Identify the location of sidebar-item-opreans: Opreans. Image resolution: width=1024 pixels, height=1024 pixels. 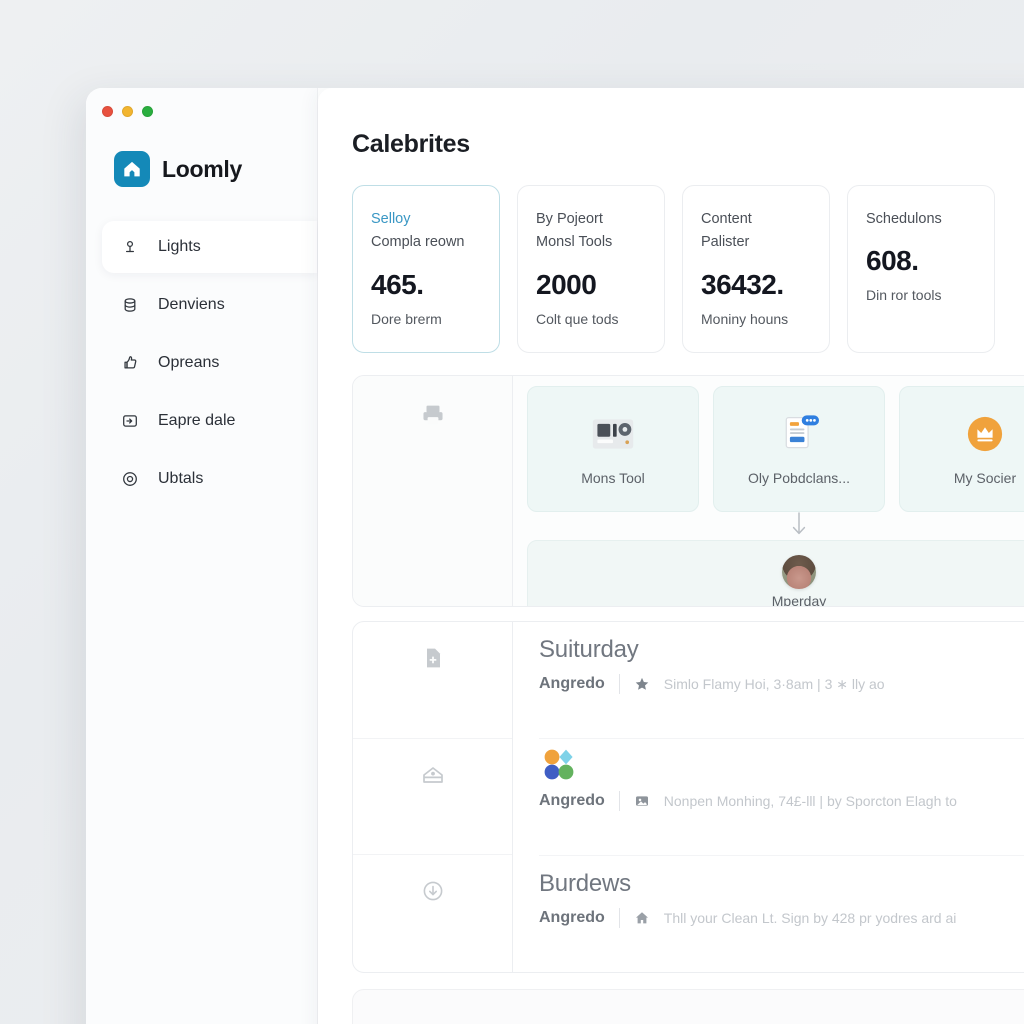
(201, 363).